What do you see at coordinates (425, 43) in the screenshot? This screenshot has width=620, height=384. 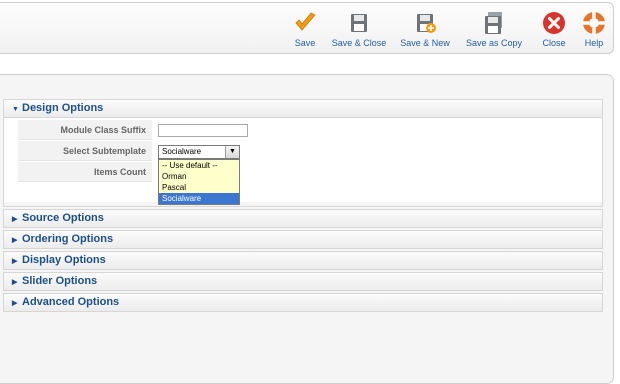 I see `save-and-new-label: Save & New` at bounding box center [425, 43].